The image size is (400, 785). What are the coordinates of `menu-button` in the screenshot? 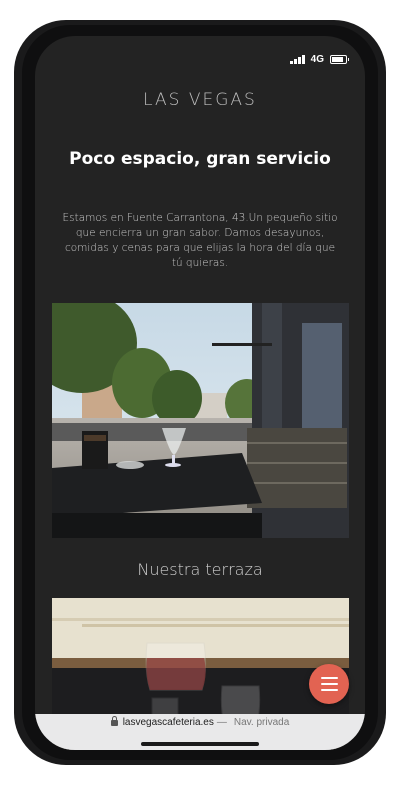 It's located at (329, 684).